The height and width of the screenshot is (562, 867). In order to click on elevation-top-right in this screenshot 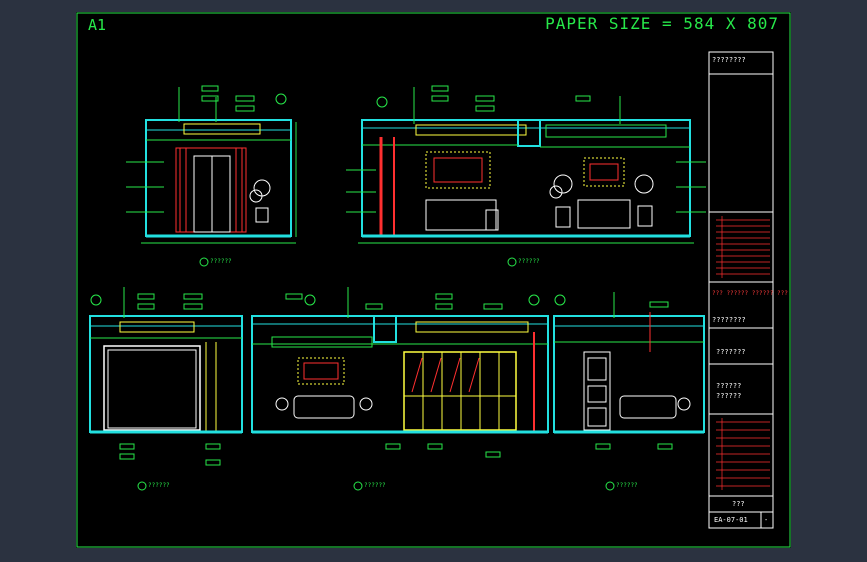, I will do `click(526, 176)`.